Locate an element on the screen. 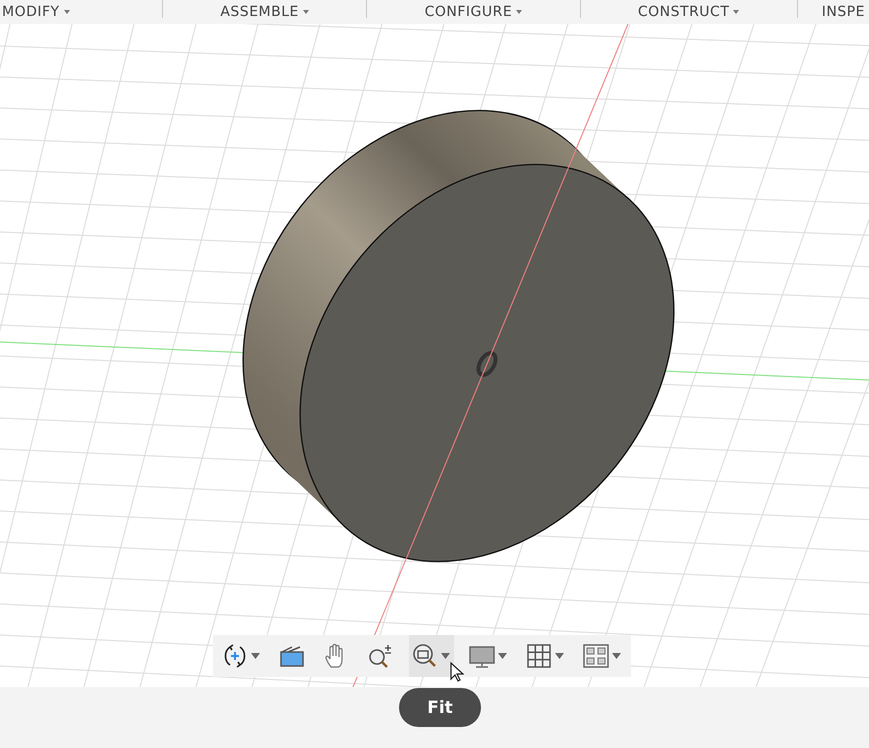 The height and width of the screenshot is (748, 869). menu-tab: MODIFY is located at coordinates (82, 12).